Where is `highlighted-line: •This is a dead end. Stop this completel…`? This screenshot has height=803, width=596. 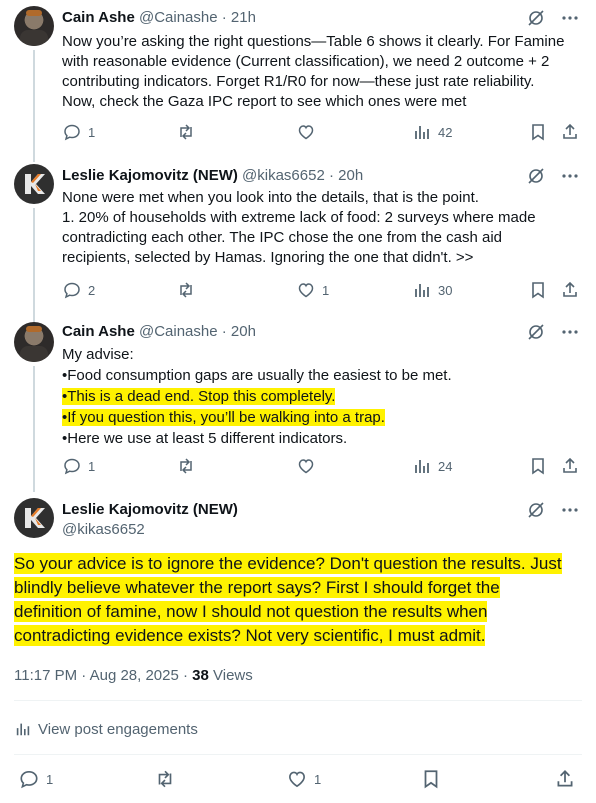 highlighted-line: •This is a dead end. Stop this completel… is located at coordinates (199, 396).